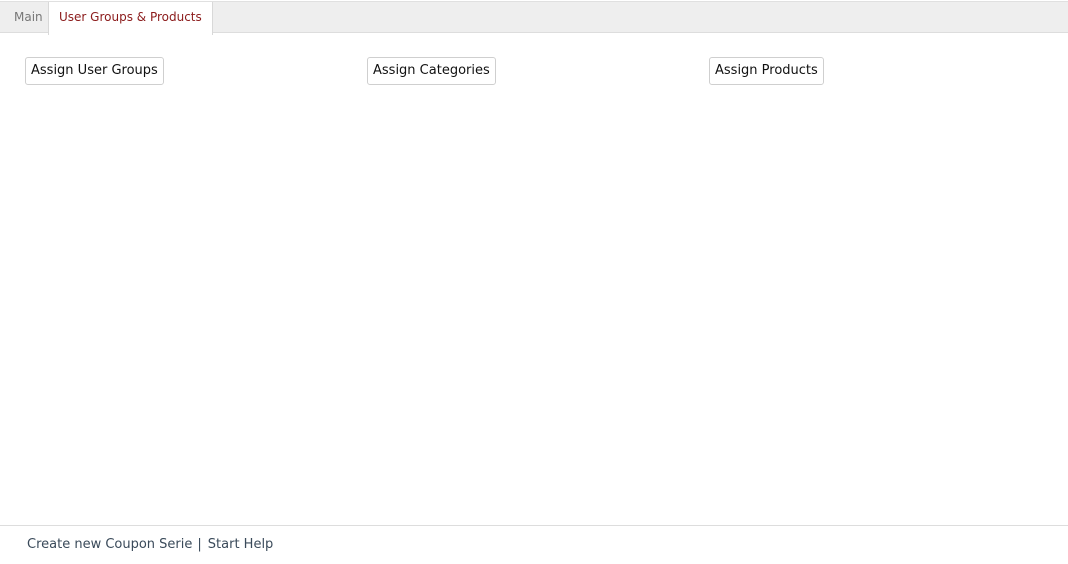  What do you see at coordinates (766, 71) in the screenshot?
I see `assign-products-button: Assign Products` at bounding box center [766, 71].